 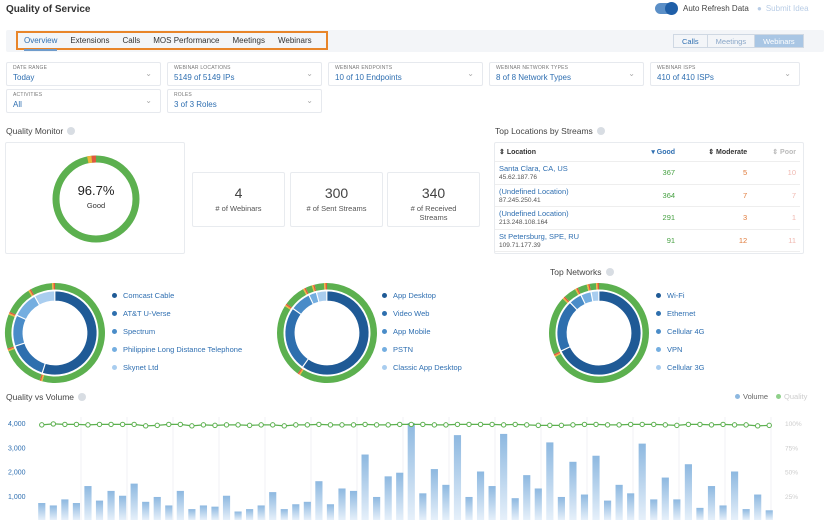 I want to click on submit-idea-link: ● Submit Idea, so click(x=783, y=8).